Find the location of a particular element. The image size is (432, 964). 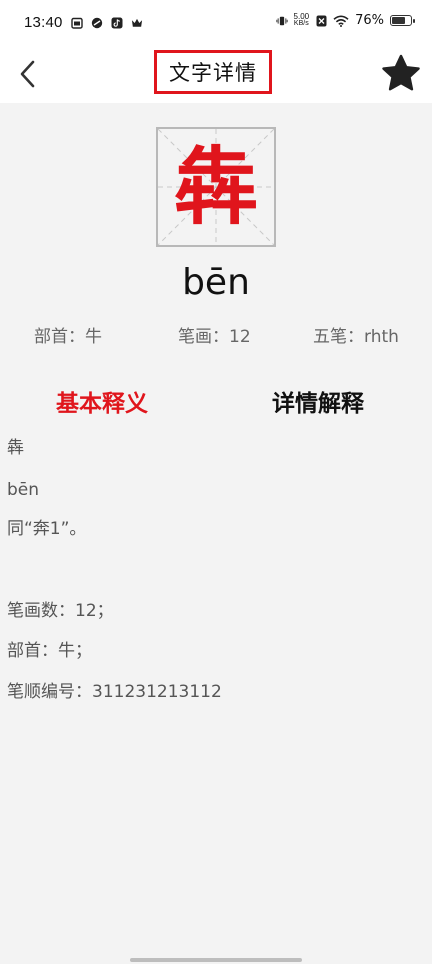

app-header: 文字详情 is located at coordinates (216, 76).